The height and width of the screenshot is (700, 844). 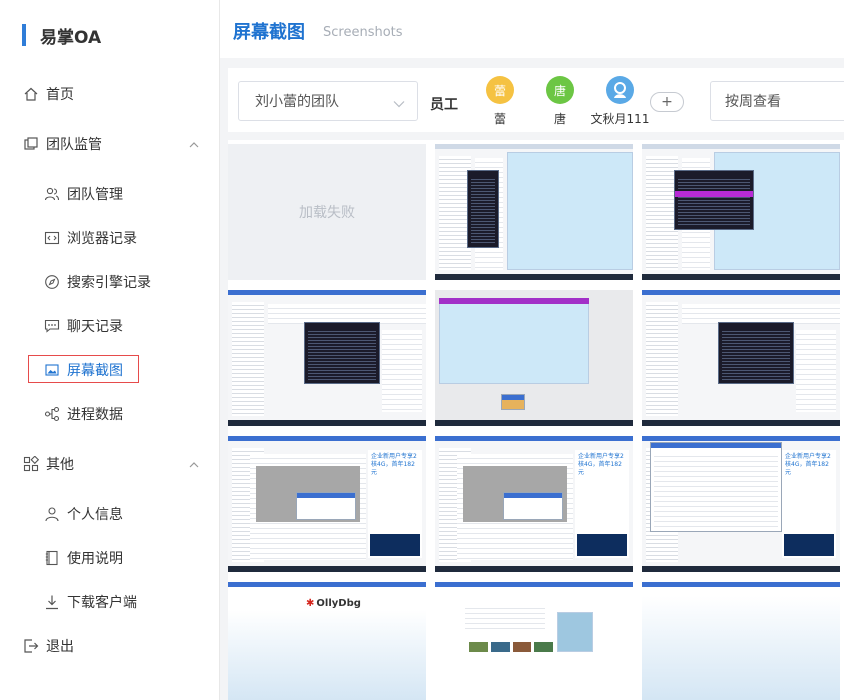 I want to click on sidebar-item-search-history: 搜索引擎记录, so click(x=109, y=282).